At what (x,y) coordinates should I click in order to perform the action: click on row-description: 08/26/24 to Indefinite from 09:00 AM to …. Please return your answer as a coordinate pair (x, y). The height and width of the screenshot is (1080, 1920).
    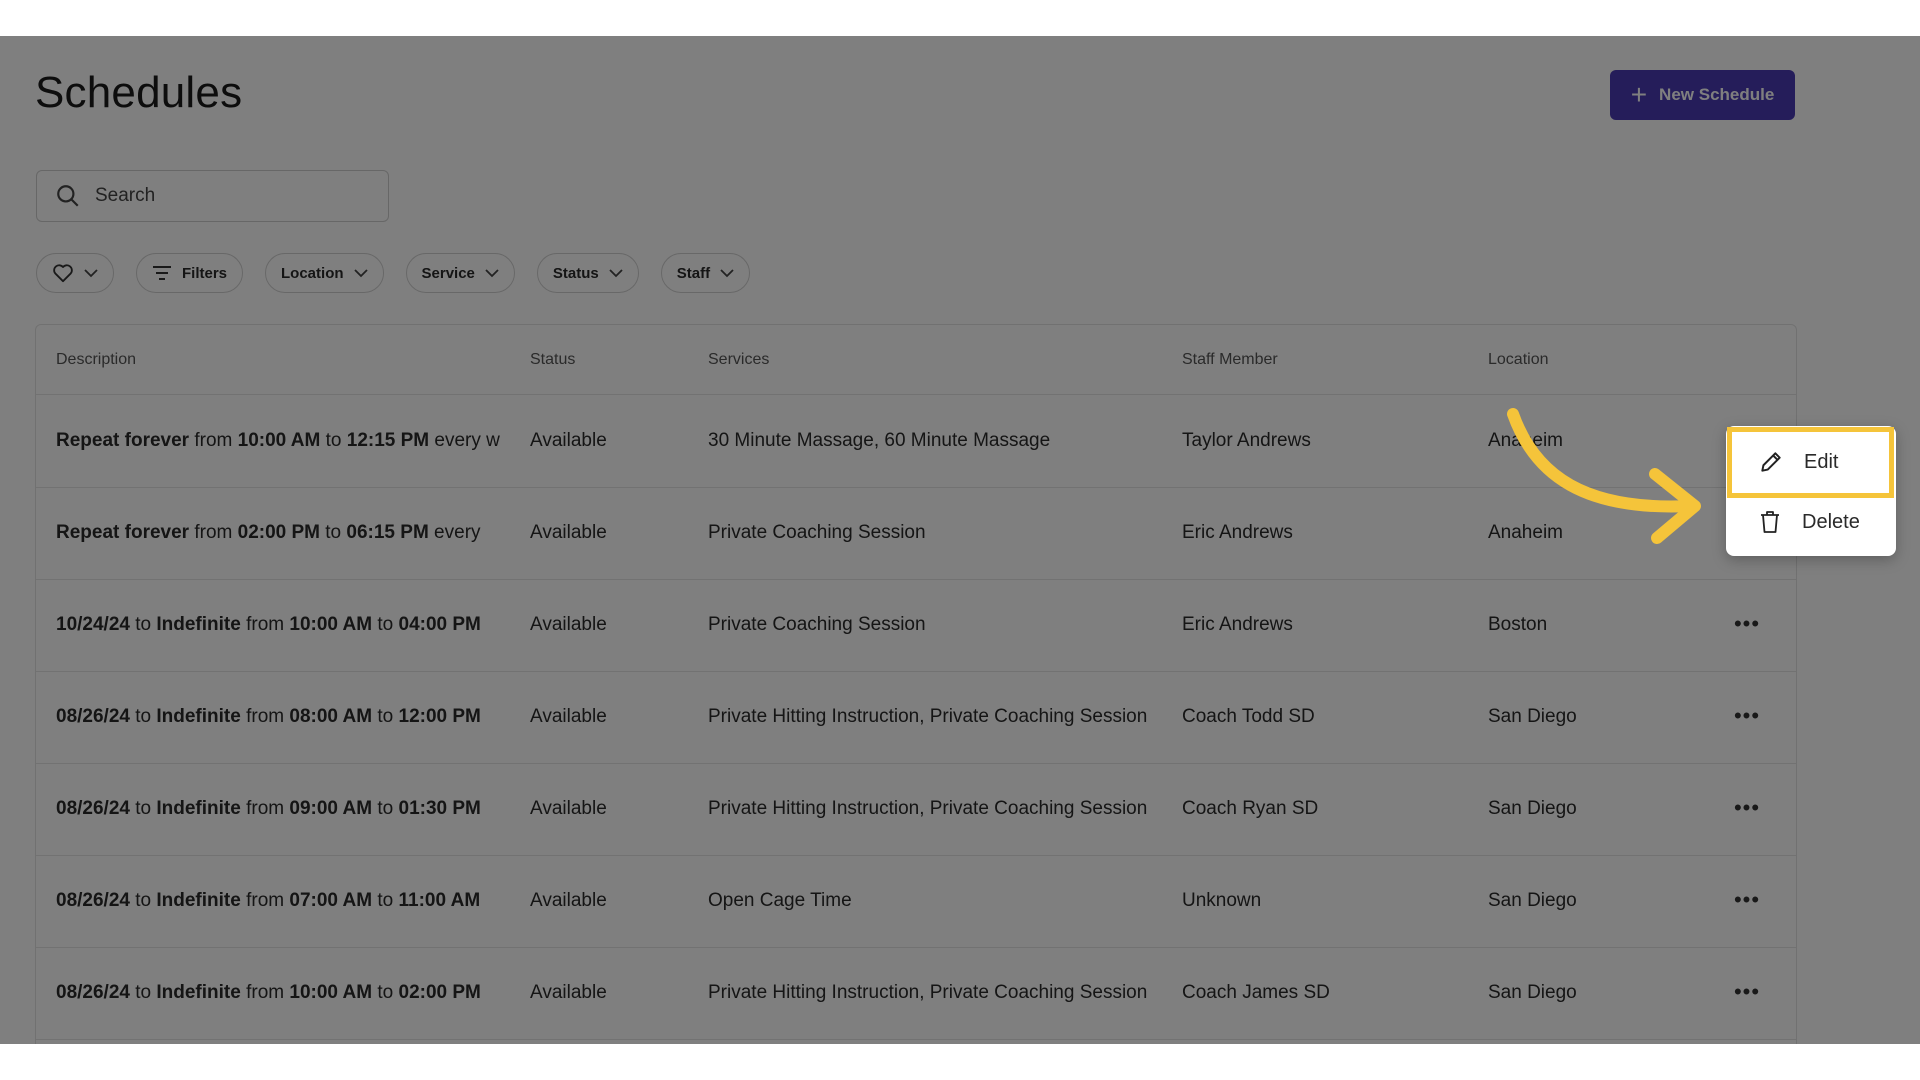
    Looking at the image, I should click on (268, 808).